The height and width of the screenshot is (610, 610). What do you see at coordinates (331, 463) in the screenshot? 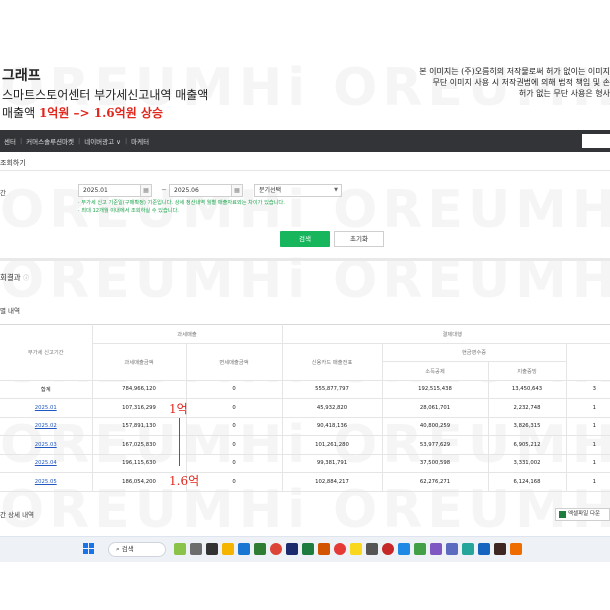
I see `cell-card: 99,381,791` at bounding box center [331, 463].